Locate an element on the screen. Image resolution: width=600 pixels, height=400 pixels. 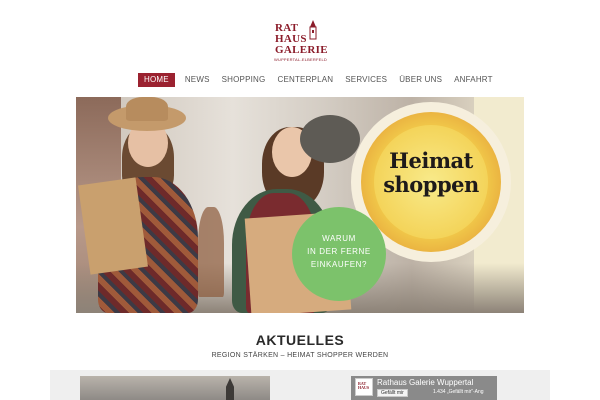
headline-line-1: Heimat is located at coordinates (431, 160).